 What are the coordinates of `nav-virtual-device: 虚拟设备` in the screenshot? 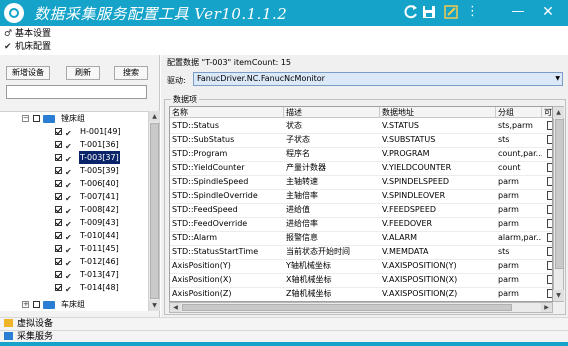 It's located at (284, 323).